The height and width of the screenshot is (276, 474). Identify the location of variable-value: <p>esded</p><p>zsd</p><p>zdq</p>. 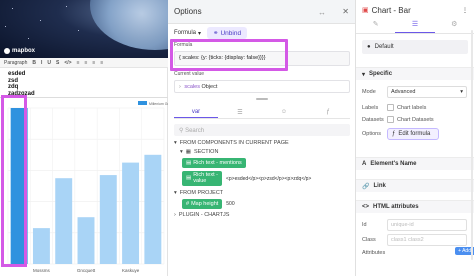
(268, 178).